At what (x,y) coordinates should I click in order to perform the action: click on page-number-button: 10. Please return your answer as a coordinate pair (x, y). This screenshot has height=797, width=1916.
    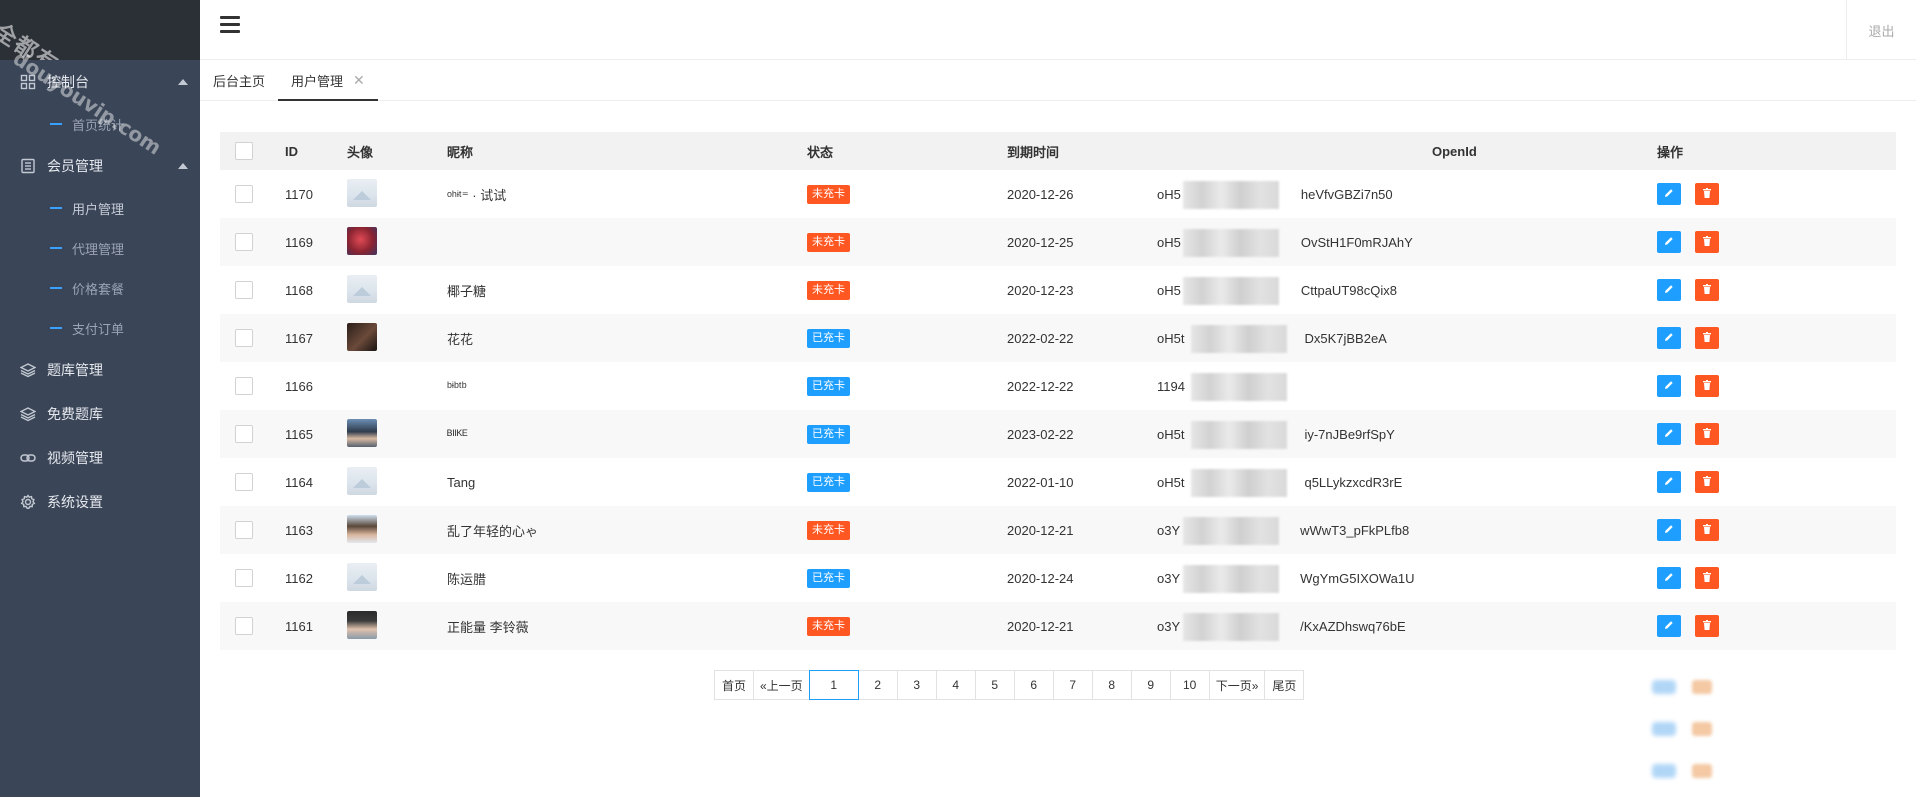
    Looking at the image, I should click on (1189, 685).